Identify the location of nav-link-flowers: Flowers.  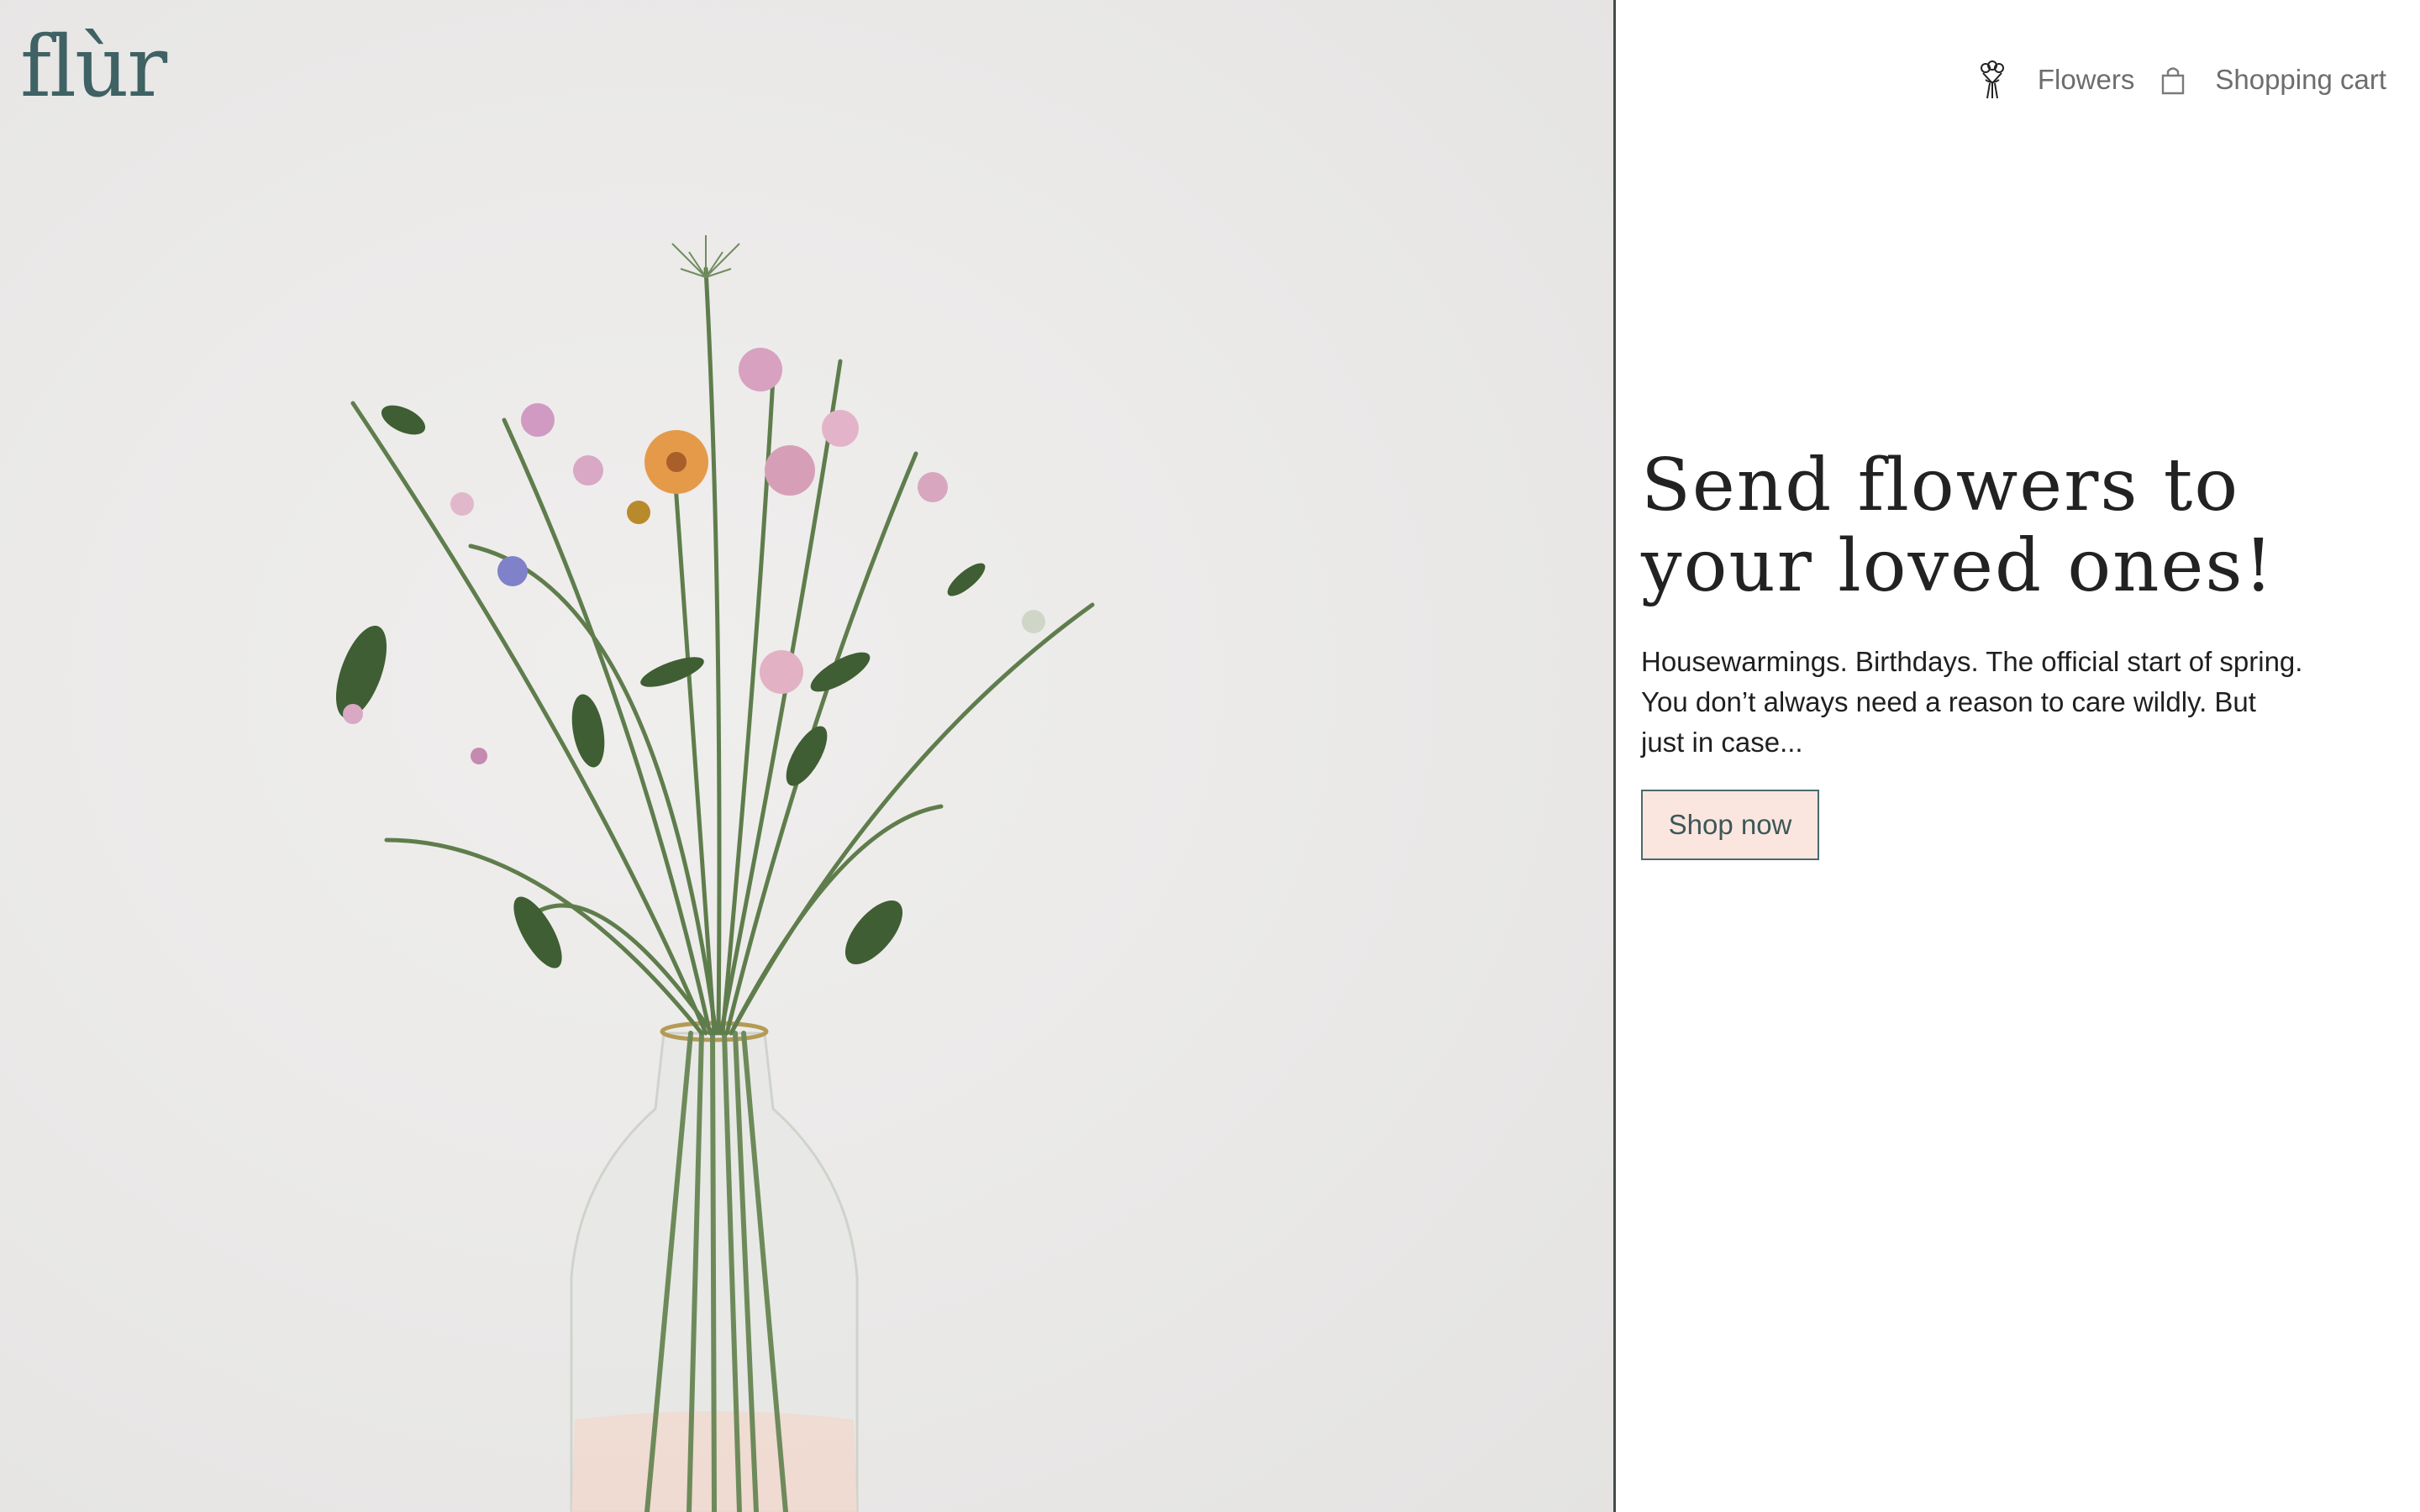
(2086, 80).